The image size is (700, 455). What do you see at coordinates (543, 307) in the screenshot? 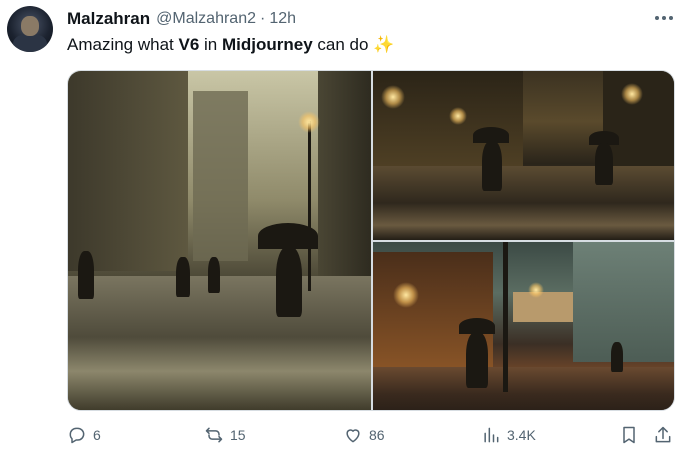
I see `awning` at bounding box center [543, 307].